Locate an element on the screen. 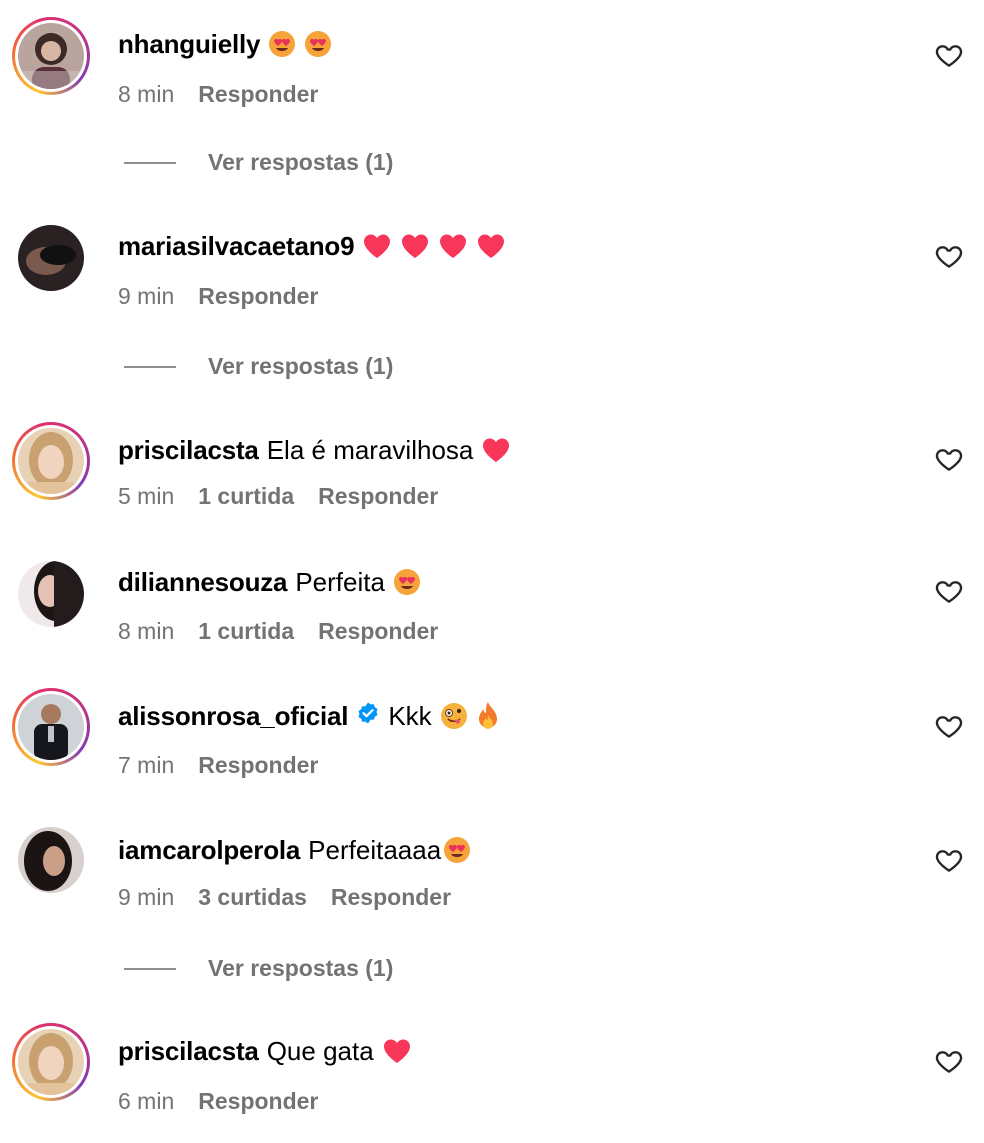 Image resolution: width=984 pixels, height=1143 pixels. comment-text: Perfeita is located at coordinates (340, 582).